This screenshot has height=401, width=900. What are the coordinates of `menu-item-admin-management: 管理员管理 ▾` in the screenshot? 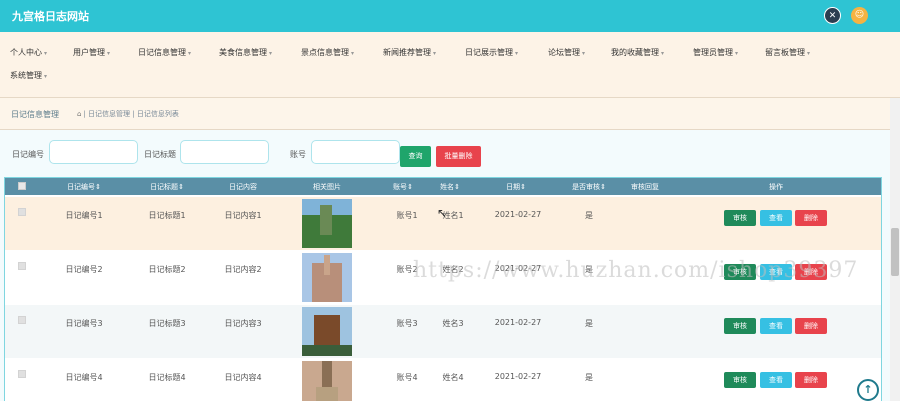 It's located at (715, 52).